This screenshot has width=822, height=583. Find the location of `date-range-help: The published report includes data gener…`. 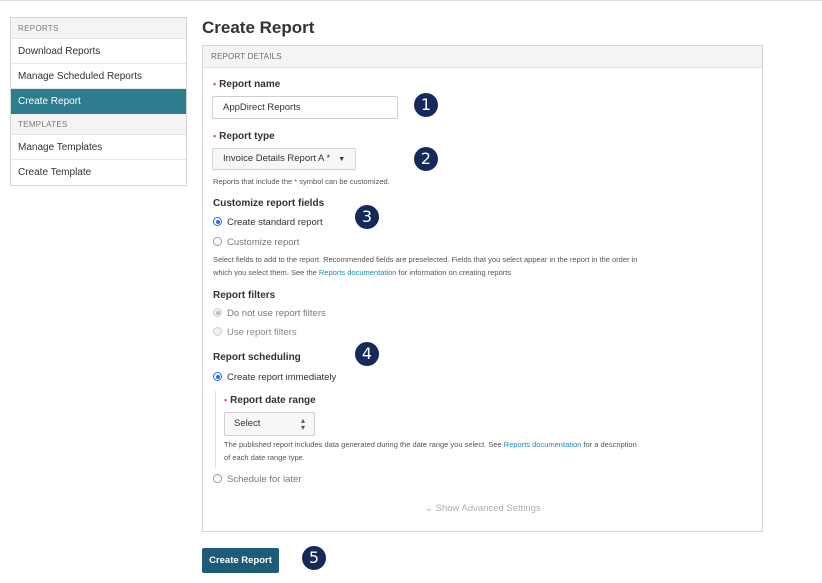

date-range-help: The published report includes data gener… is located at coordinates (489, 451).